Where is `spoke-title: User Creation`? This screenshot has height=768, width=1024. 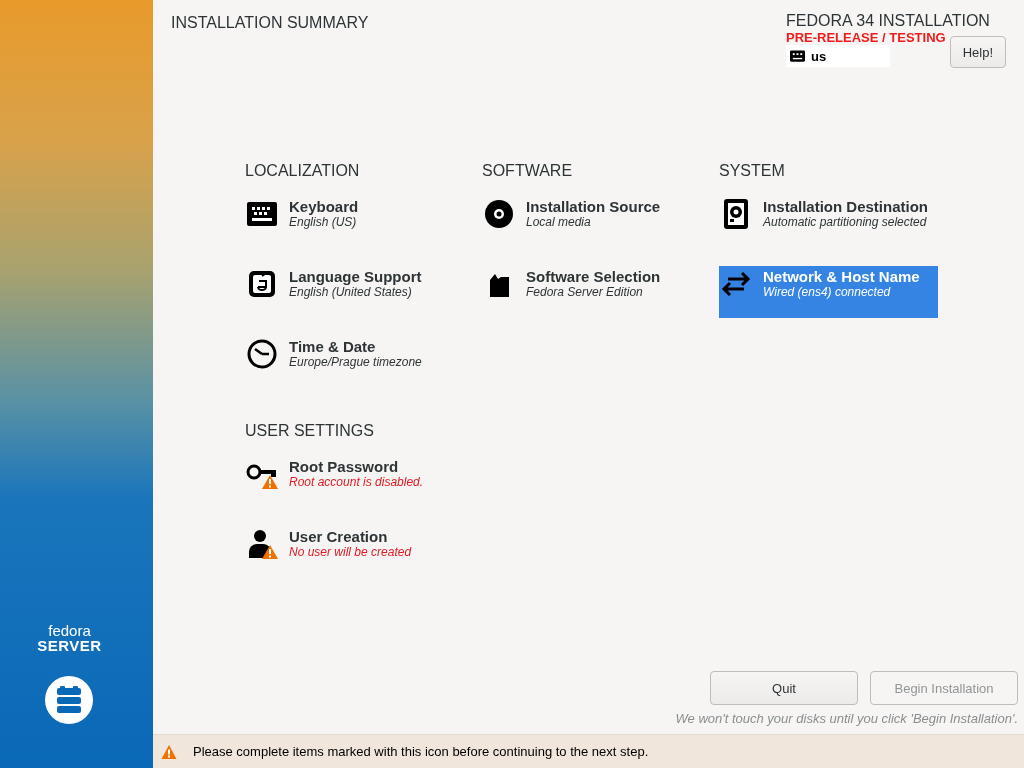
spoke-title: User Creation is located at coordinates (339, 536).